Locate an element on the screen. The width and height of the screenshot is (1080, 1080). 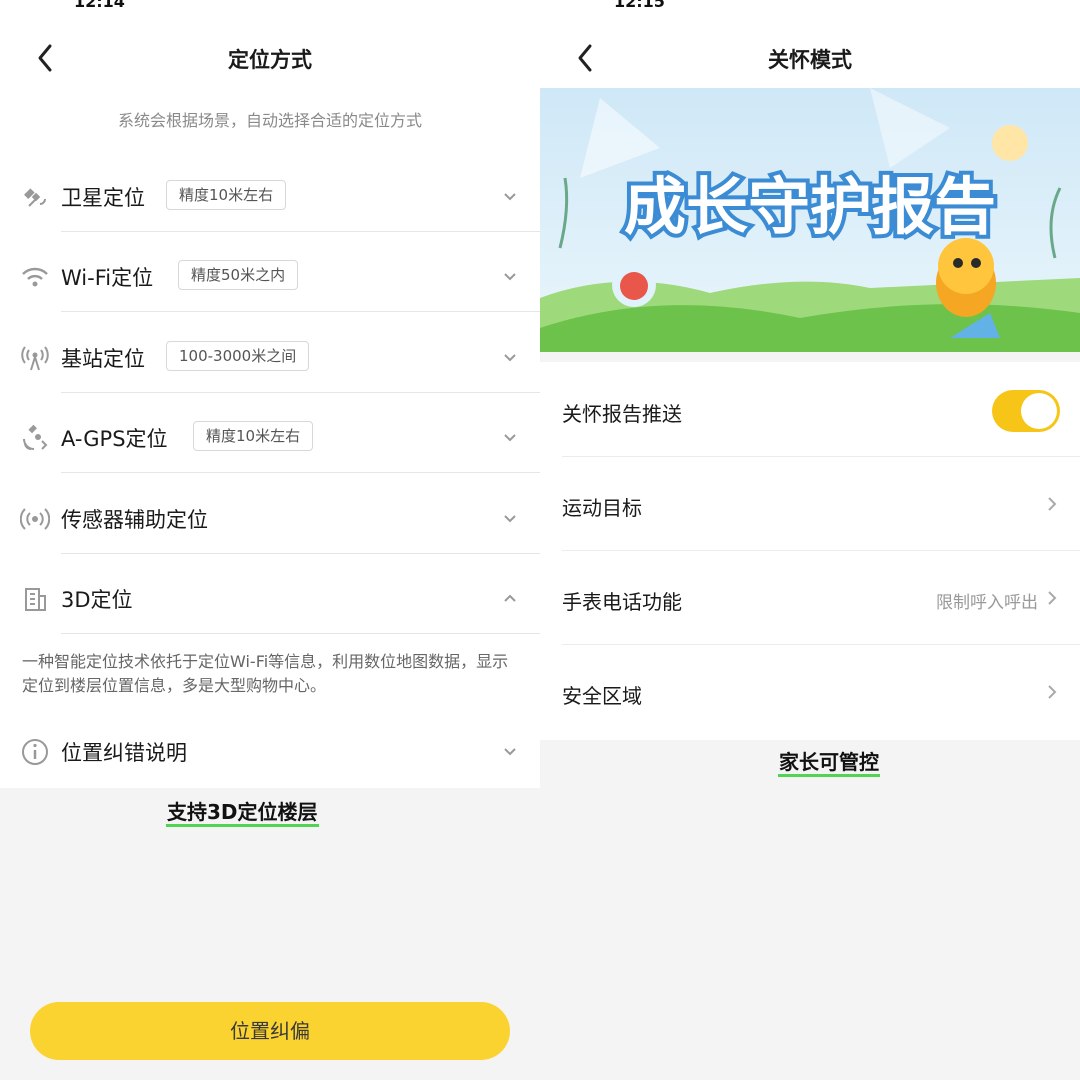
banner-illustration: 成长守护报告 is located at coordinates (810, 220).